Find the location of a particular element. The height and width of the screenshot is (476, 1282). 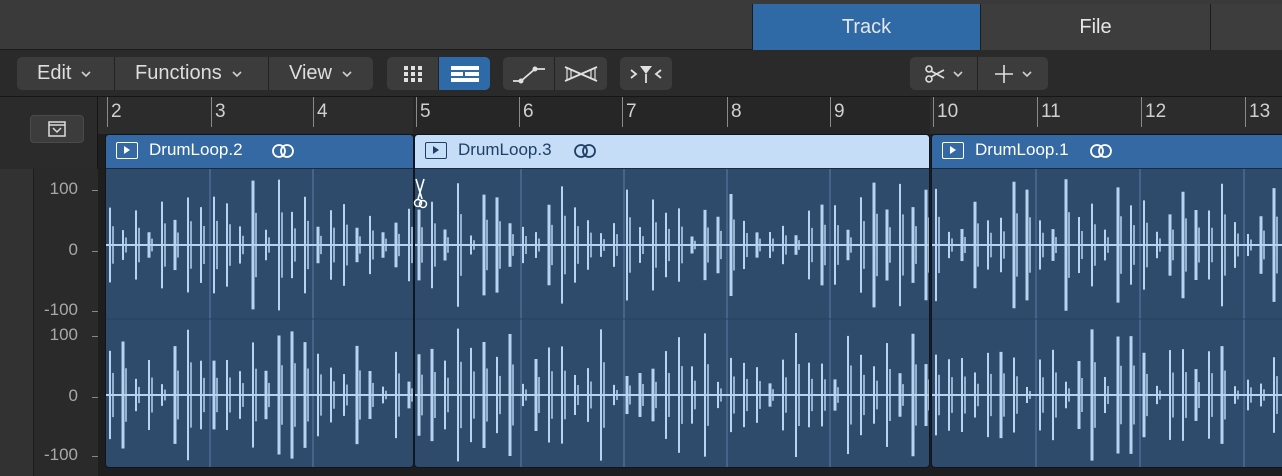

amplitude-scale: 100 0 -100 100 0 -100 is located at coordinates (52, 322).